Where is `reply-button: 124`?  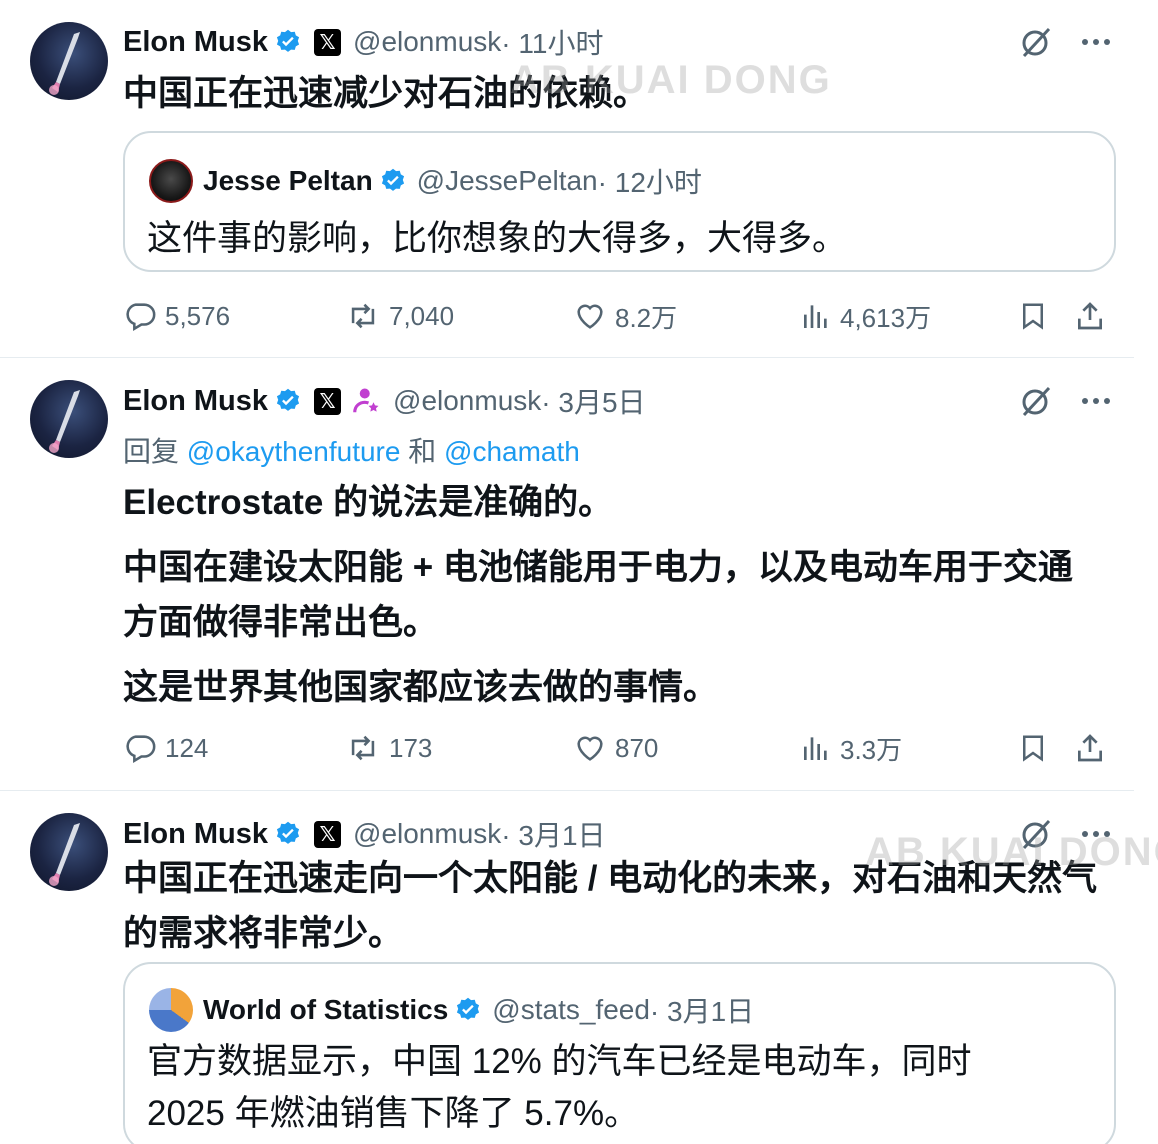
reply-button: 124 is located at coordinates (165, 748).